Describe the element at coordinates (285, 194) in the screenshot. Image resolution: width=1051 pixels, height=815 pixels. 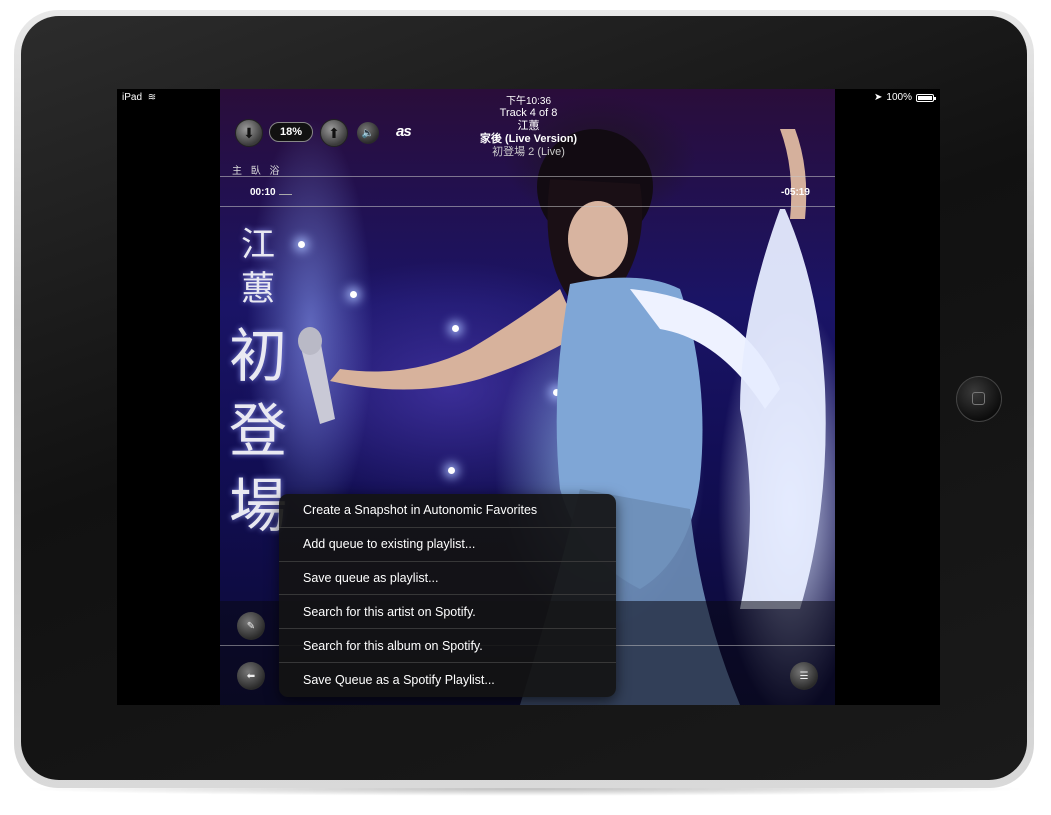
I see `progress-bar` at that location.